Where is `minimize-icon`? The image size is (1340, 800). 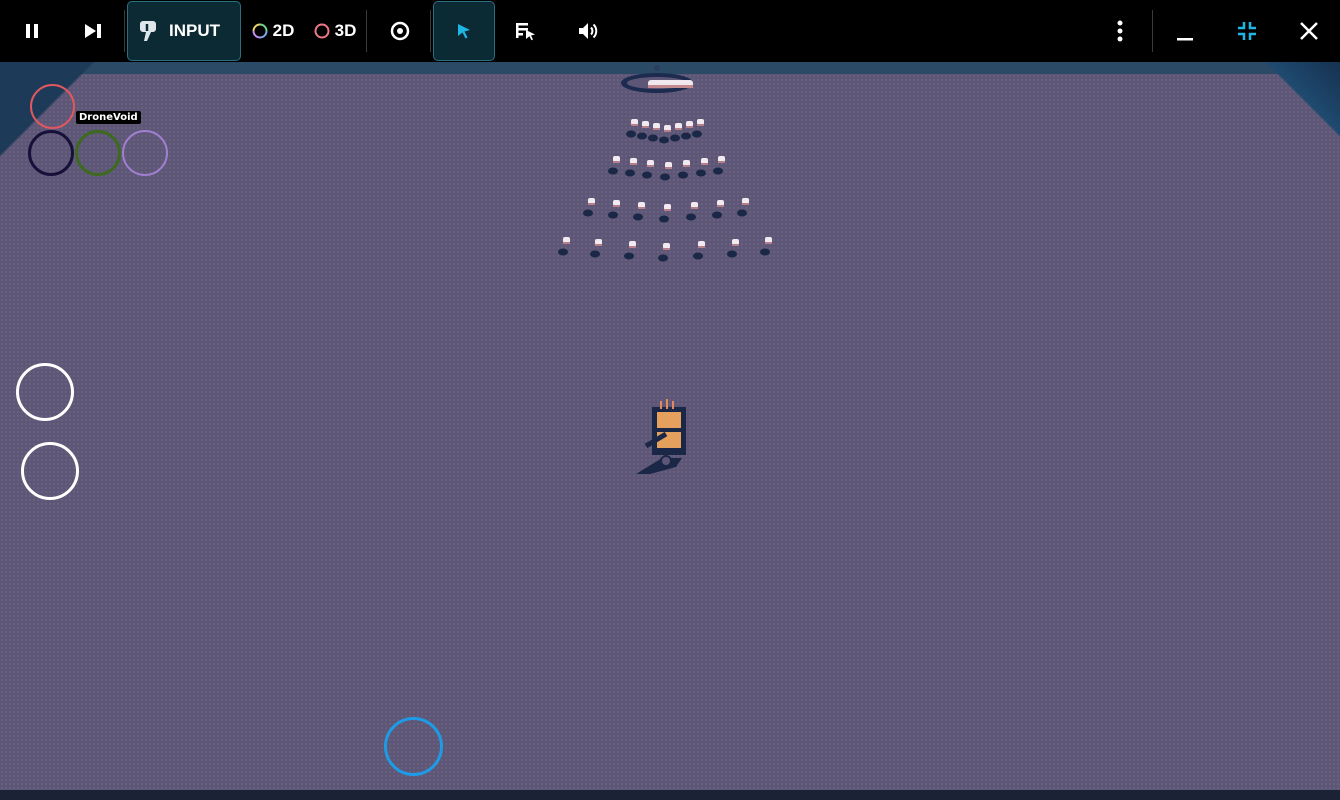
minimize-icon is located at coordinates (1185, 39).